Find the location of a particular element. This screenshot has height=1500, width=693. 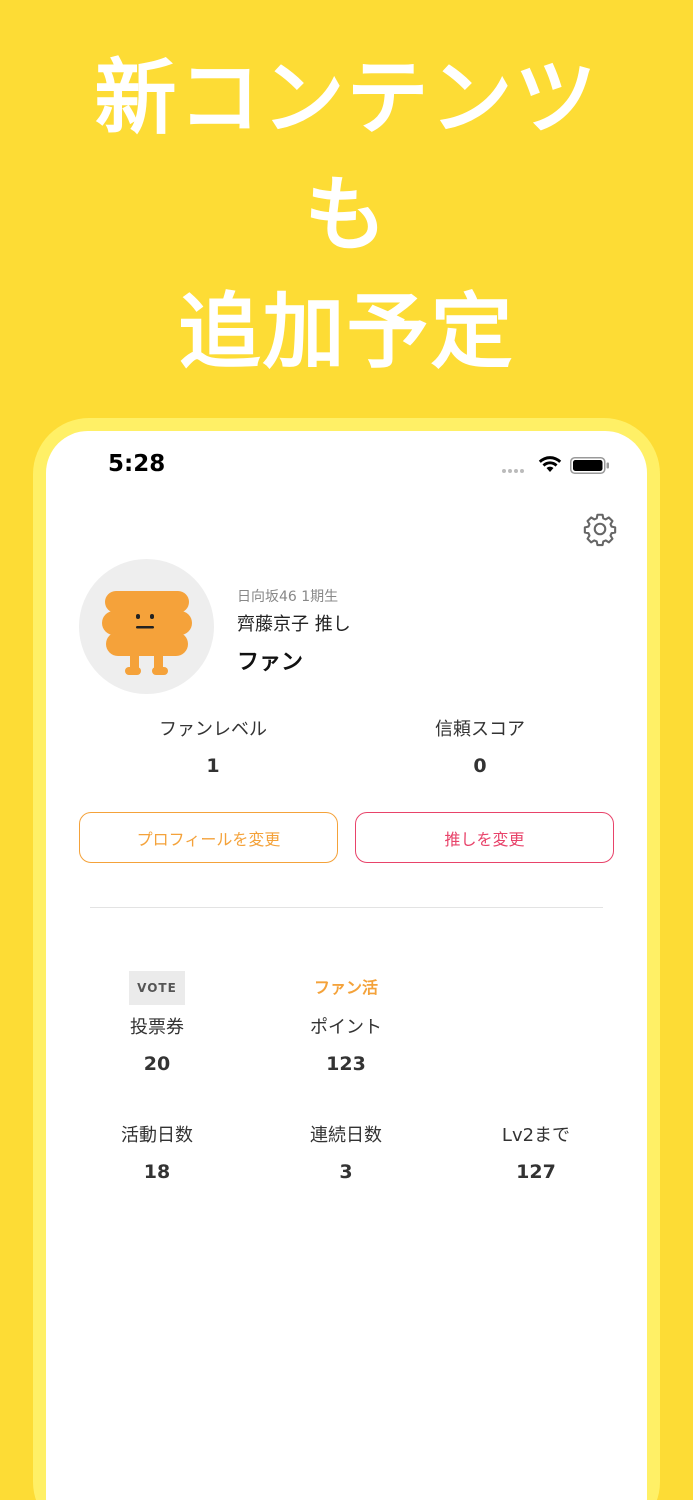

vote-badge: VOTE is located at coordinates (157, 988).